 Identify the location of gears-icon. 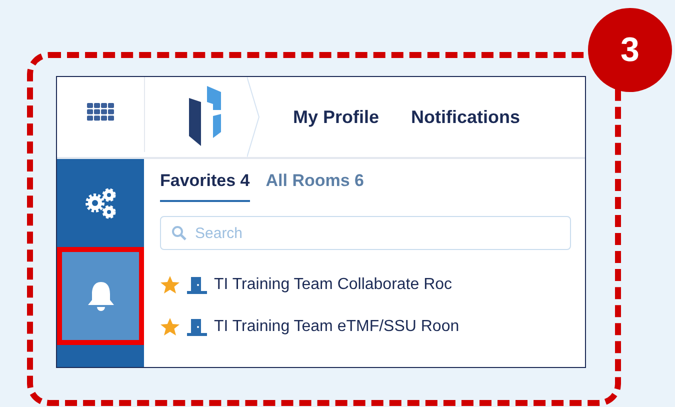
(100, 203).